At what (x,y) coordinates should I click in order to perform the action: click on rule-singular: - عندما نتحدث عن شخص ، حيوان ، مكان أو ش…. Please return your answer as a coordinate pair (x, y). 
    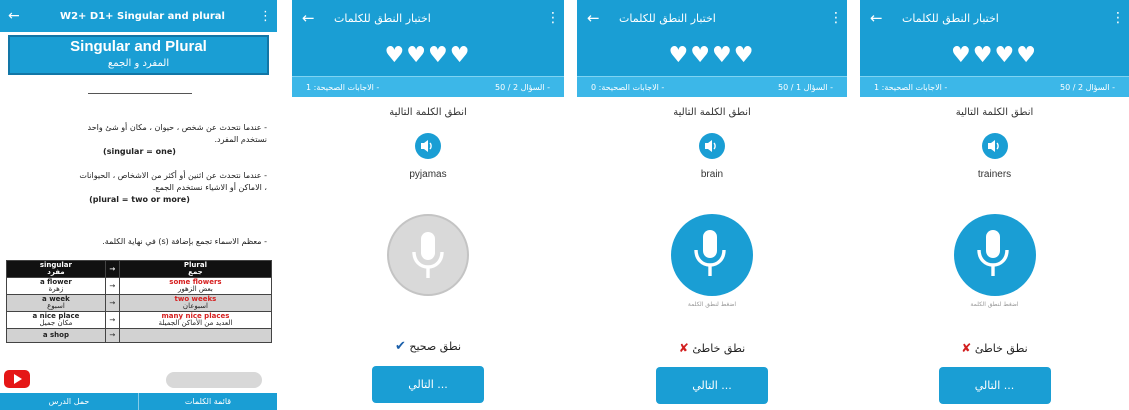
    Looking at the image, I should click on (140, 140).